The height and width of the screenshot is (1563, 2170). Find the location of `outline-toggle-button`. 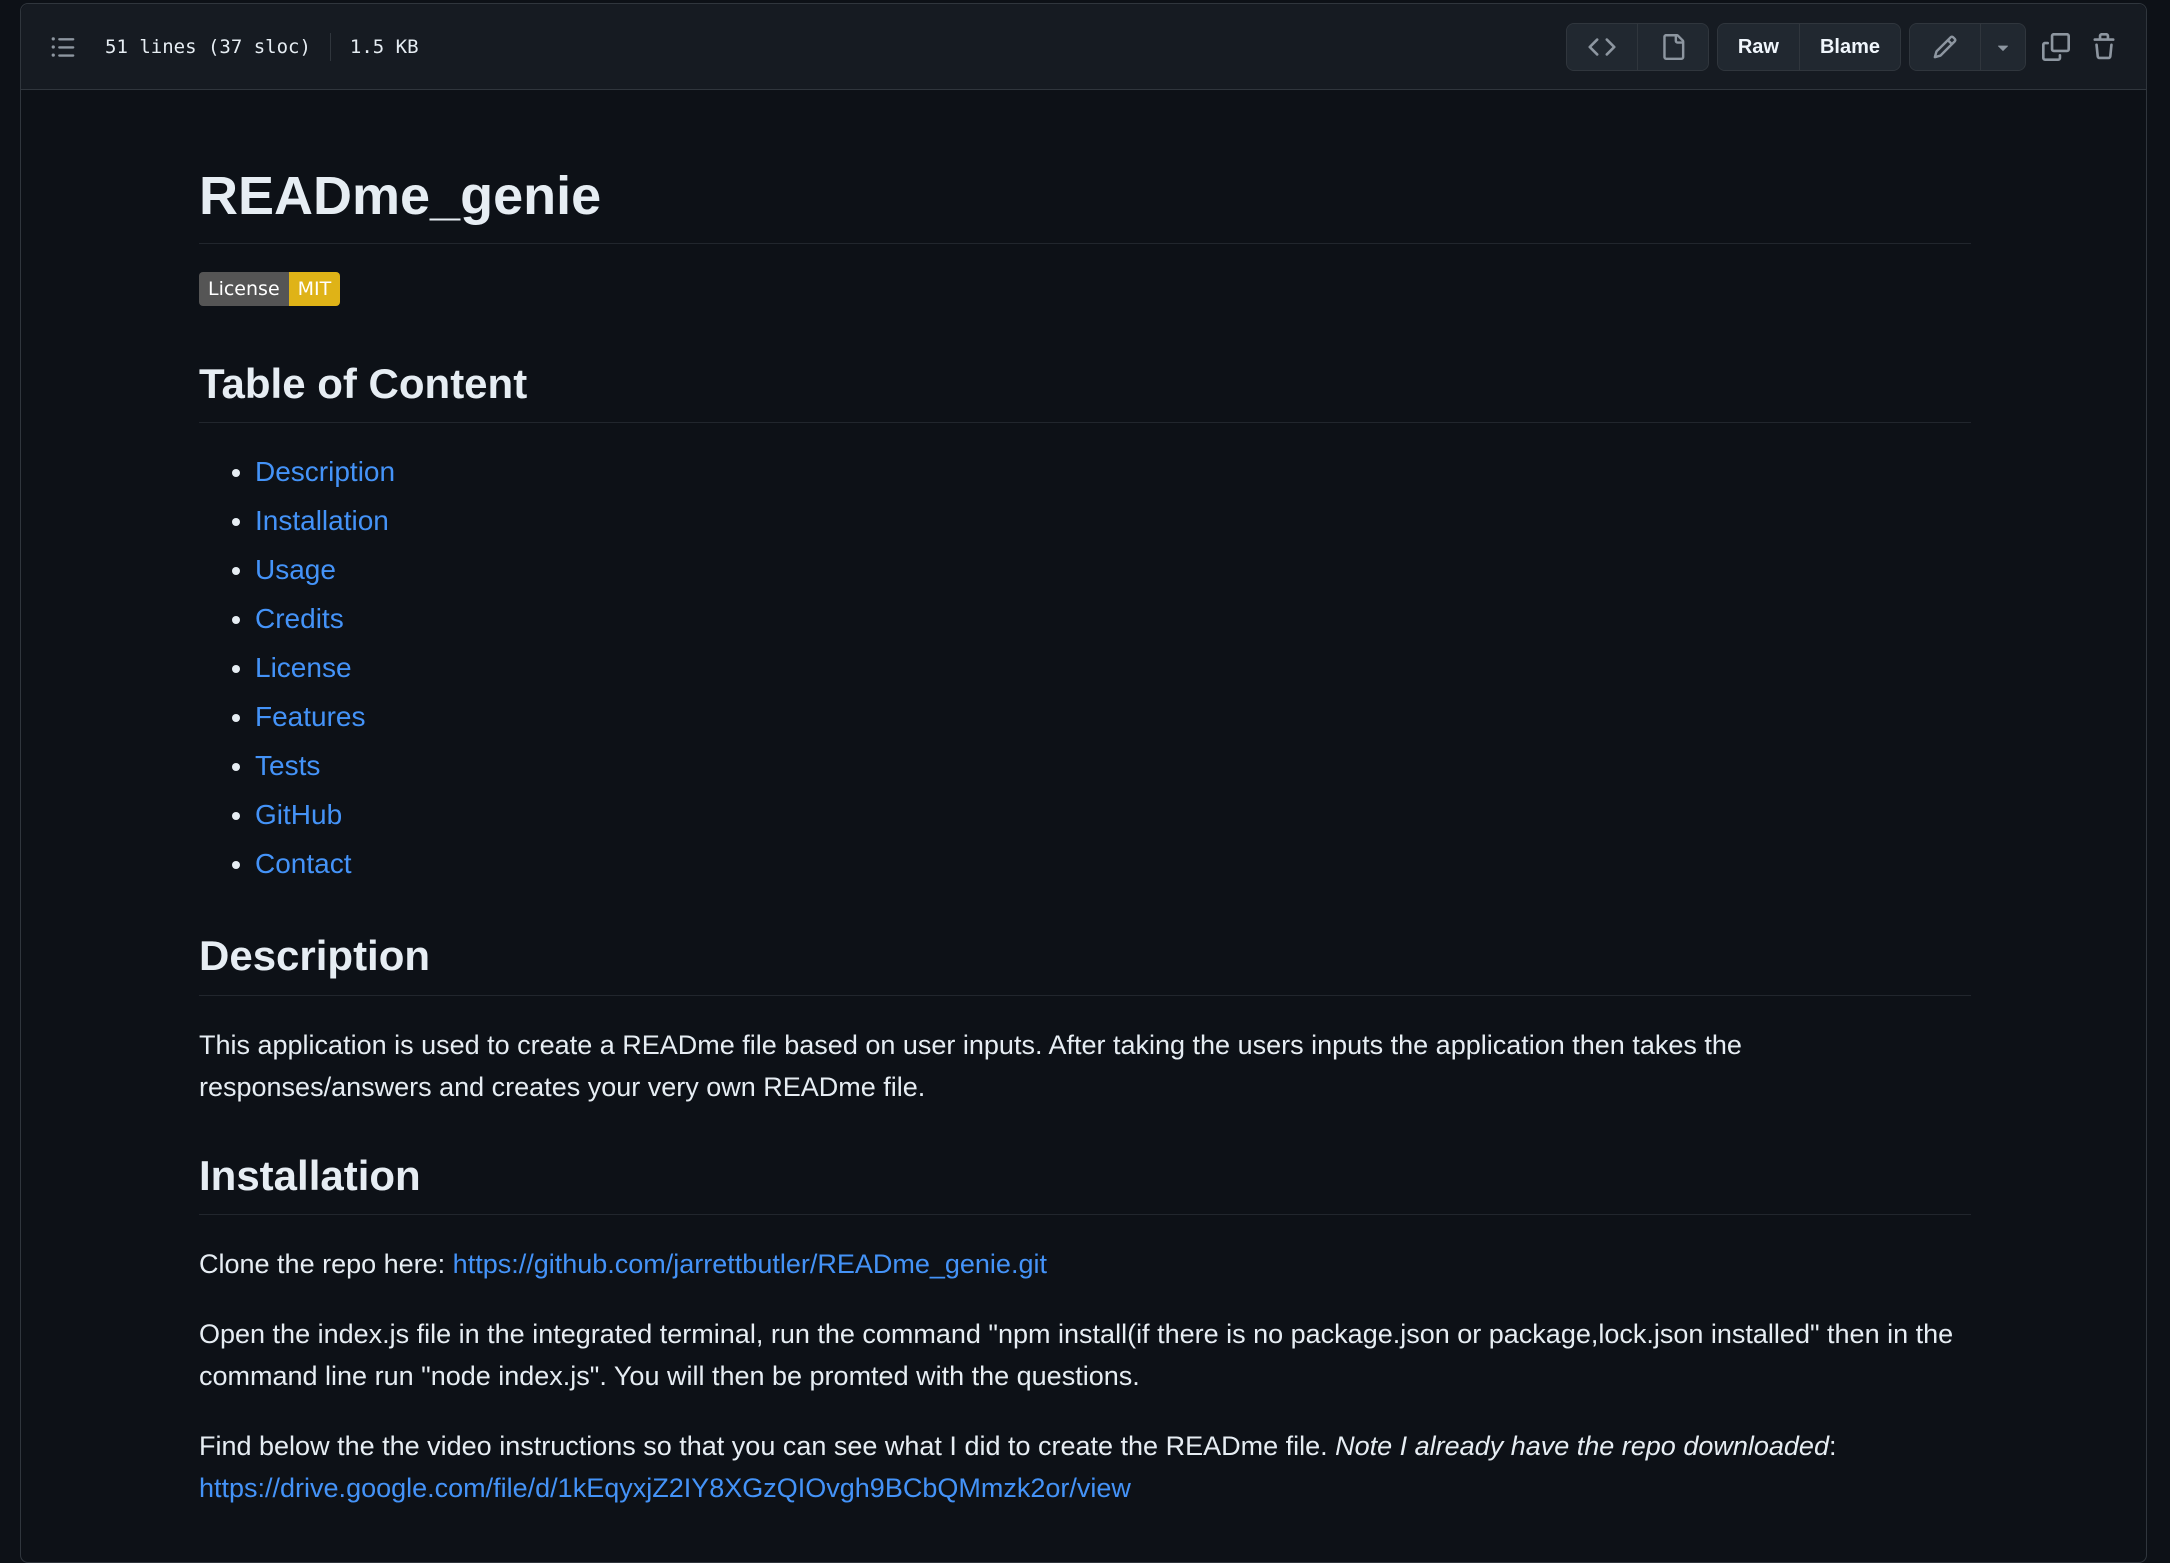

outline-toggle-button is located at coordinates (63, 47).